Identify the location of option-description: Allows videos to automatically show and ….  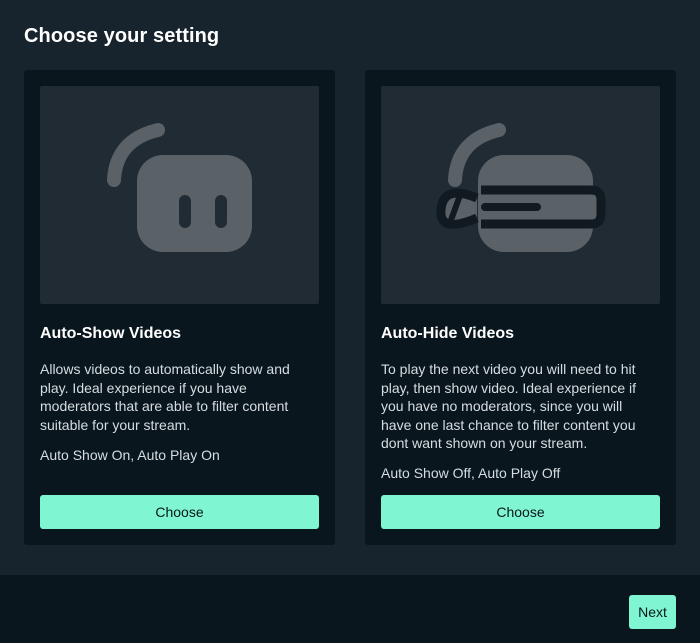
(165, 397).